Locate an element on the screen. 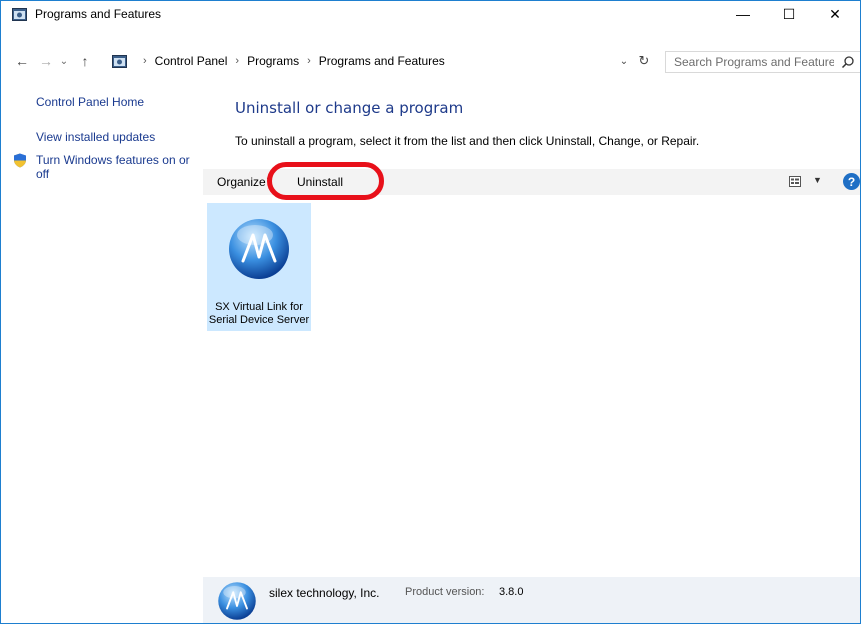 Image resolution: width=861 pixels, height=624 pixels. breadcrumb-programs-and-features: Programs and Features is located at coordinates (382, 61).